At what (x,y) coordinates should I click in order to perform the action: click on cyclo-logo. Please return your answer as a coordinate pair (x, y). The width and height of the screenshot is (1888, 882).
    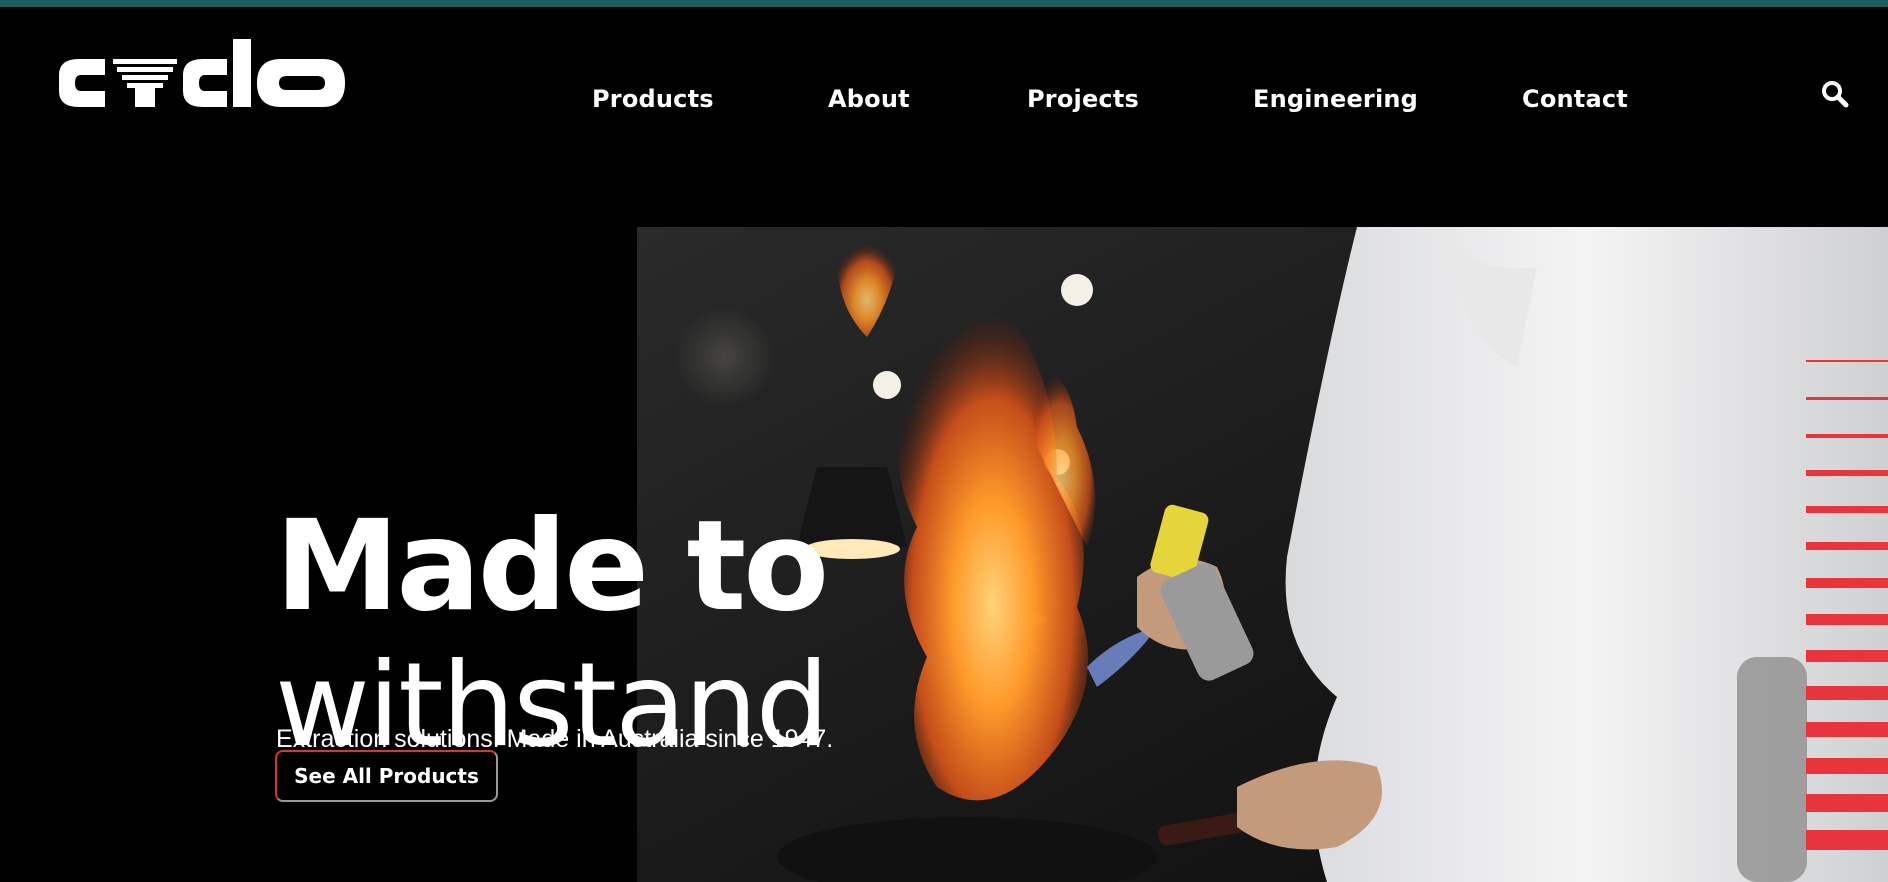
    Looking at the image, I should click on (202, 82).